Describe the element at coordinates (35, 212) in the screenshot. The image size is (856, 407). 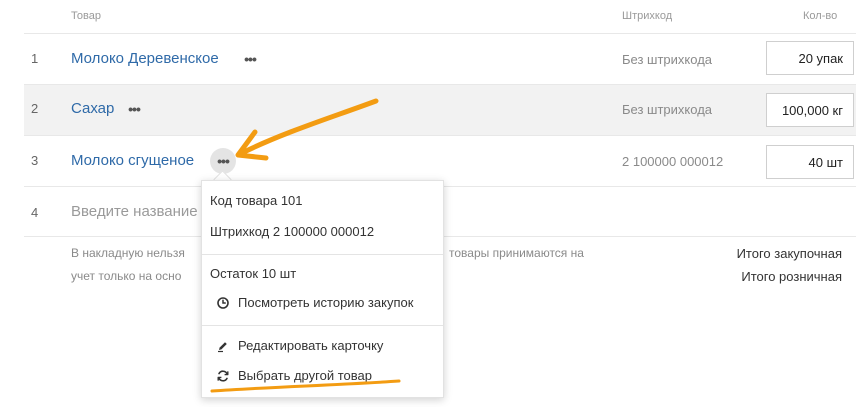
I see `row-number: 4` at that location.